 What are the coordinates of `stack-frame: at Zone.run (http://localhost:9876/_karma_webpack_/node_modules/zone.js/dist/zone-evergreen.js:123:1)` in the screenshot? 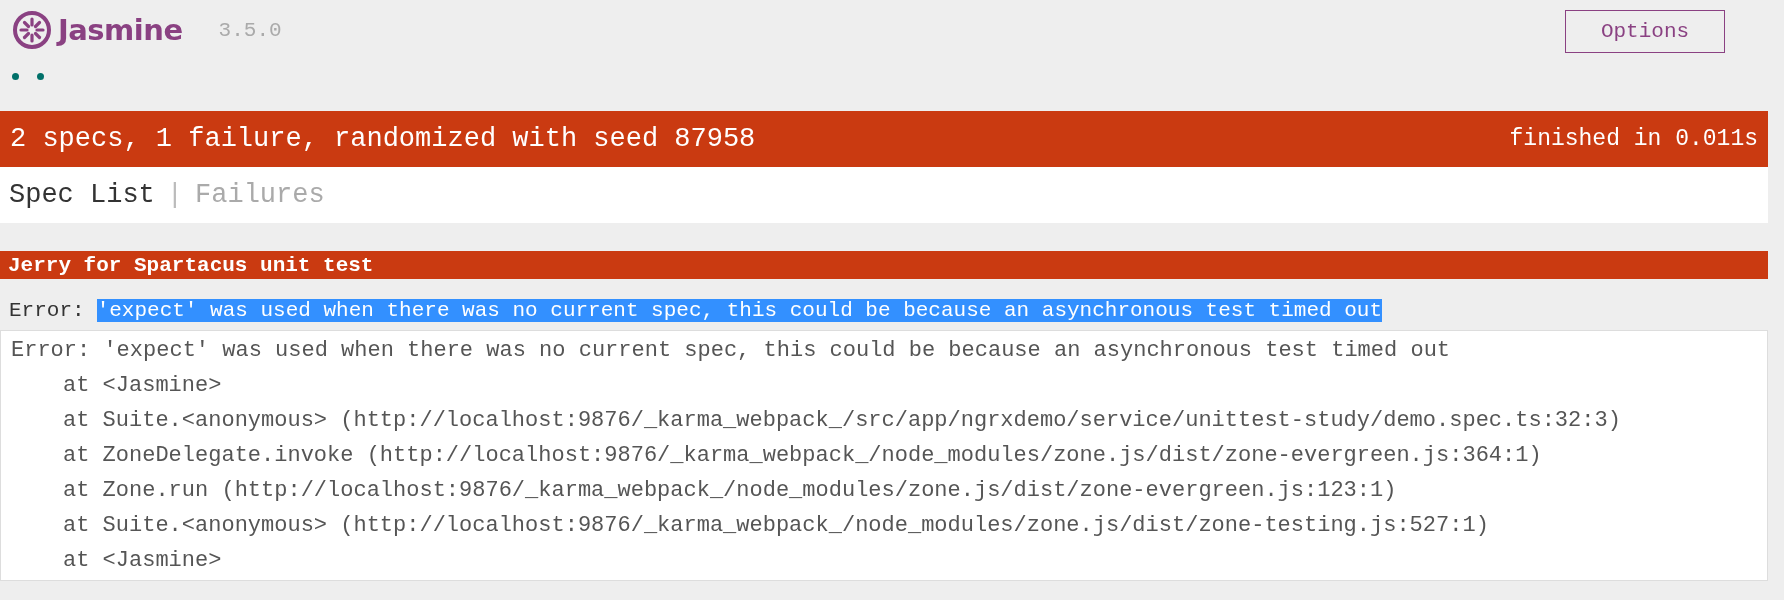 It's located at (884, 490).